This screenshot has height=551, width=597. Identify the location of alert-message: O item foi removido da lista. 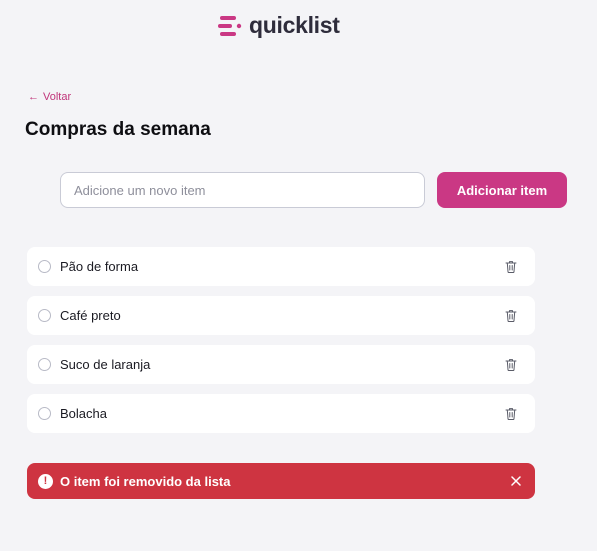
(145, 481).